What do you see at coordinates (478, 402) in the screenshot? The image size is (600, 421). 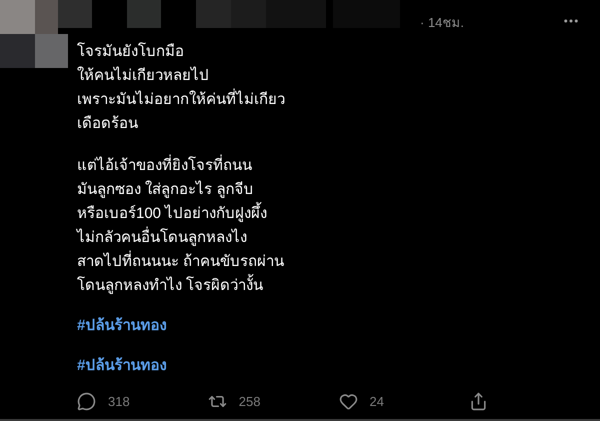 I see `share-icon` at bounding box center [478, 402].